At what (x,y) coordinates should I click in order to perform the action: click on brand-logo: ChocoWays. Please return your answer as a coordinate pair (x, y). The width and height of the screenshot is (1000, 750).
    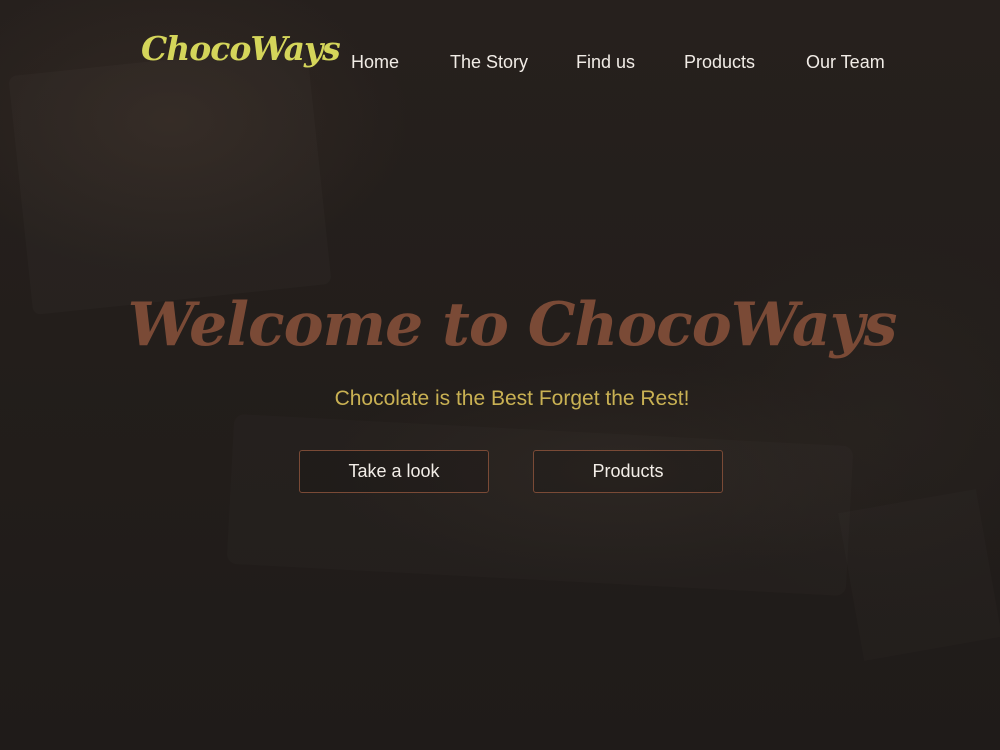
    Looking at the image, I should click on (241, 48).